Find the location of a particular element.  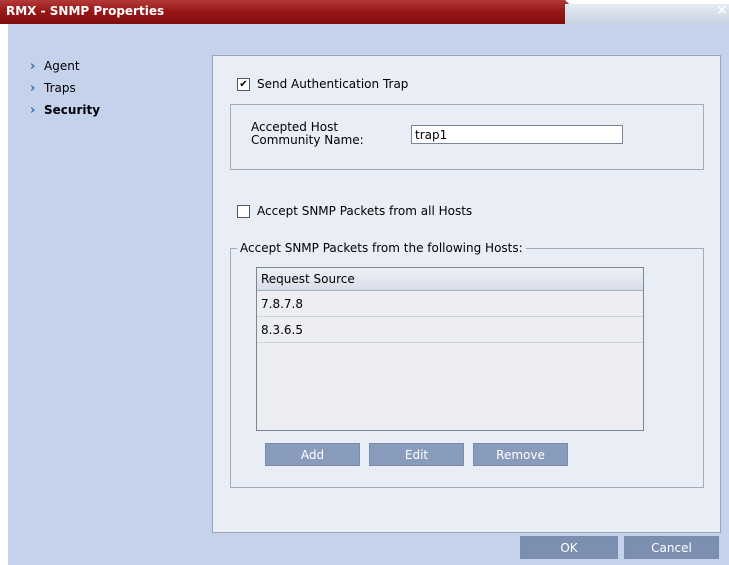

remove-button: Remove is located at coordinates (520, 454).